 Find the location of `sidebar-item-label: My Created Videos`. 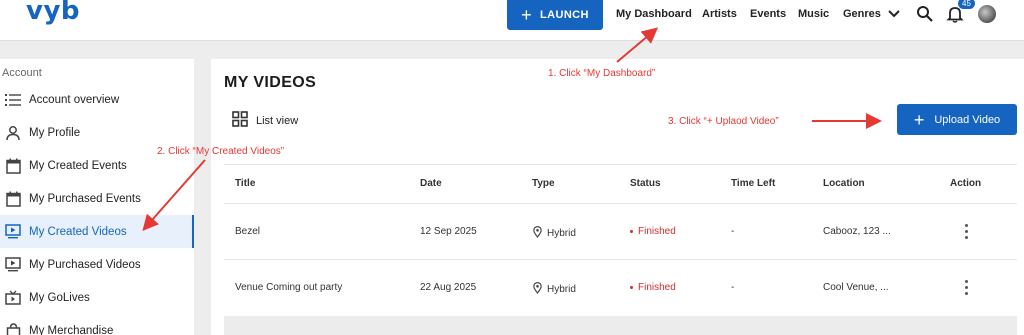

sidebar-item-label: My Created Videos is located at coordinates (78, 231).